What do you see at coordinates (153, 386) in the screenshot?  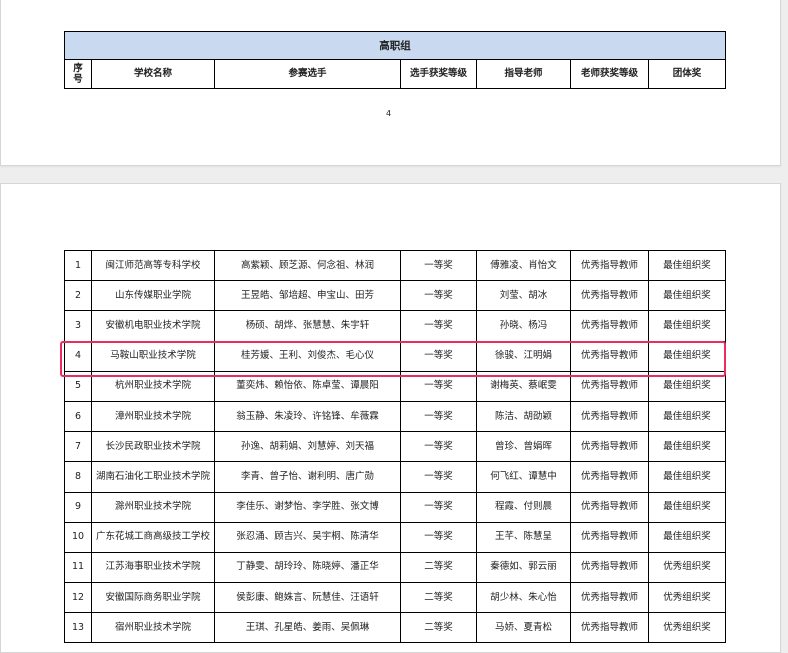 I see `cell-school-name: 杭州职业技术学院` at bounding box center [153, 386].